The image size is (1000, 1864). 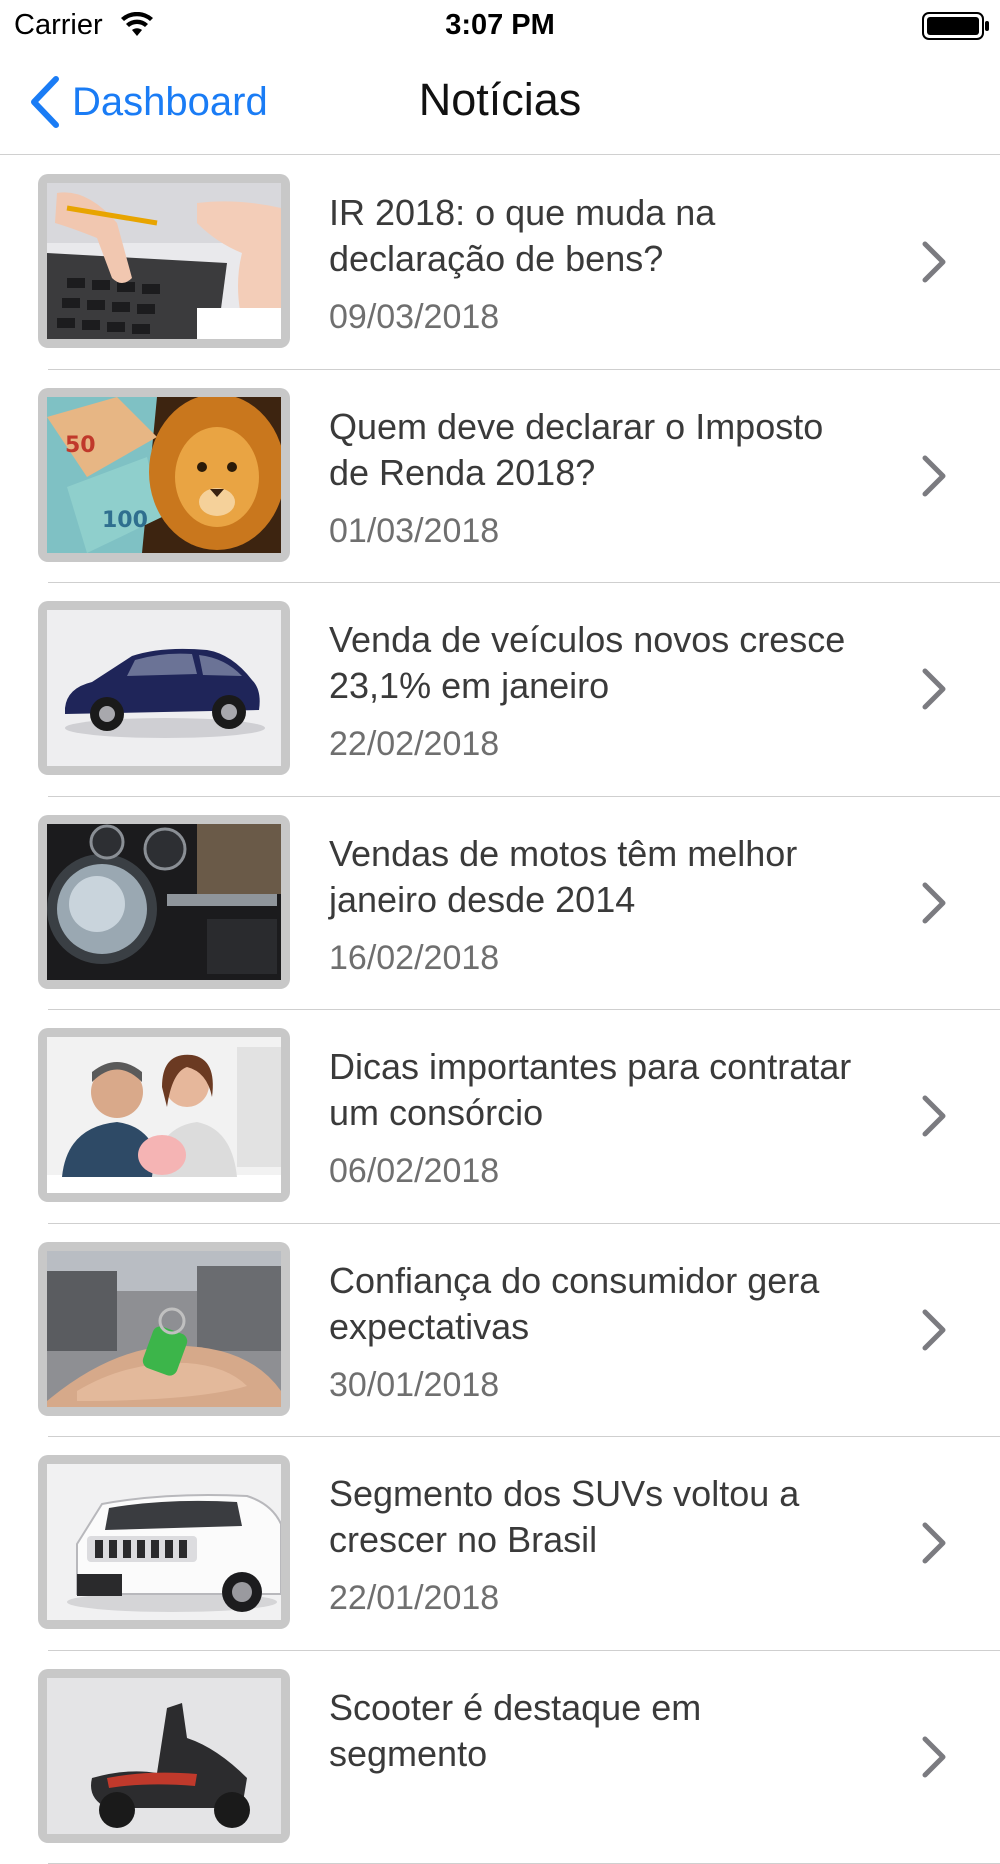 I want to click on banknote-mark: 100, so click(x=125, y=520).